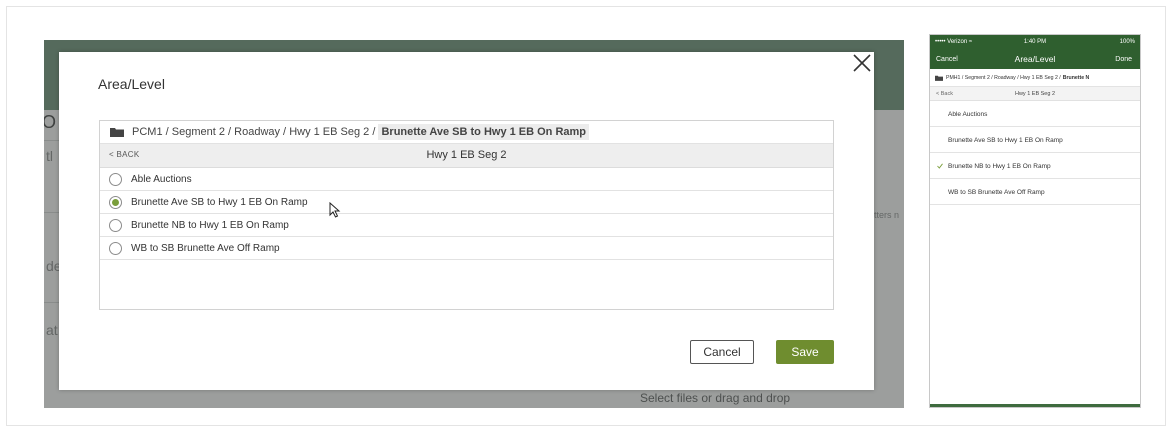 This screenshot has height=432, width=1172. Describe the element at coordinates (332, 132) in the screenshot. I see `breadcrumb-item: Hwy 1 EB Seg 2 /` at that location.